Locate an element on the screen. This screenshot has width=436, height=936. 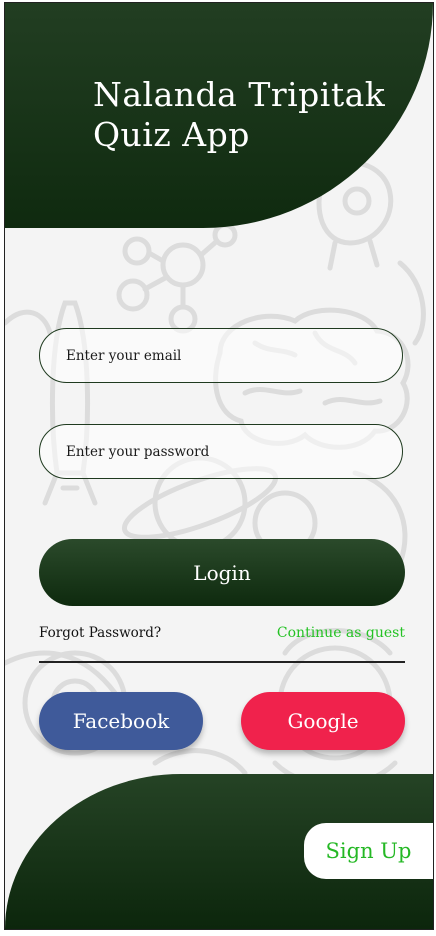
email-input is located at coordinates (221, 355).